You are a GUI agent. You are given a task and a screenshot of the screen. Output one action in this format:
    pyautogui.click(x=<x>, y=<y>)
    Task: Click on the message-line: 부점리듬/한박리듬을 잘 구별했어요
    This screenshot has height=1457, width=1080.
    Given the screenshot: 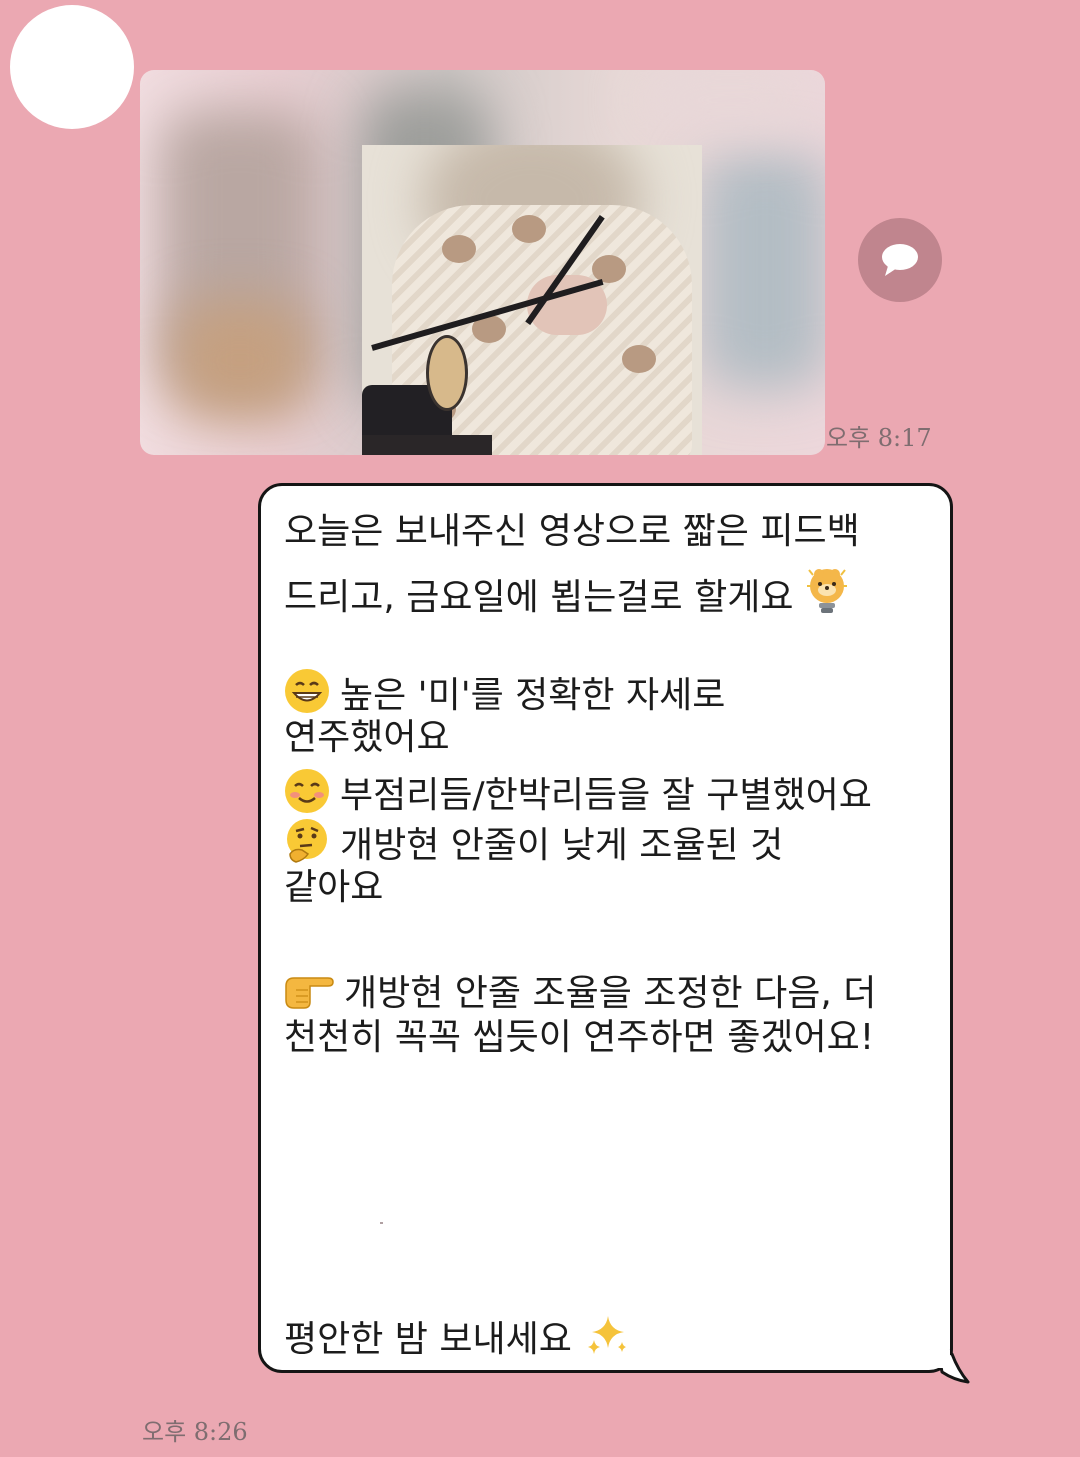 What is the action you would take?
    pyautogui.click(x=578, y=795)
    